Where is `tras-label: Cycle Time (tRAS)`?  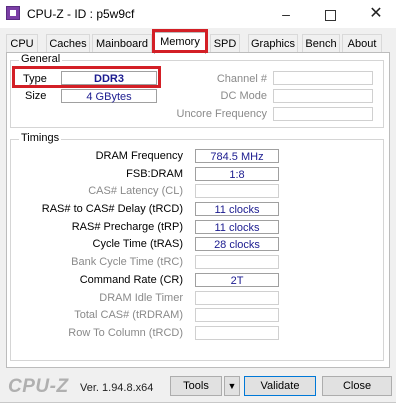 tras-label: Cycle Time (tRAS) is located at coordinates (137, 244).